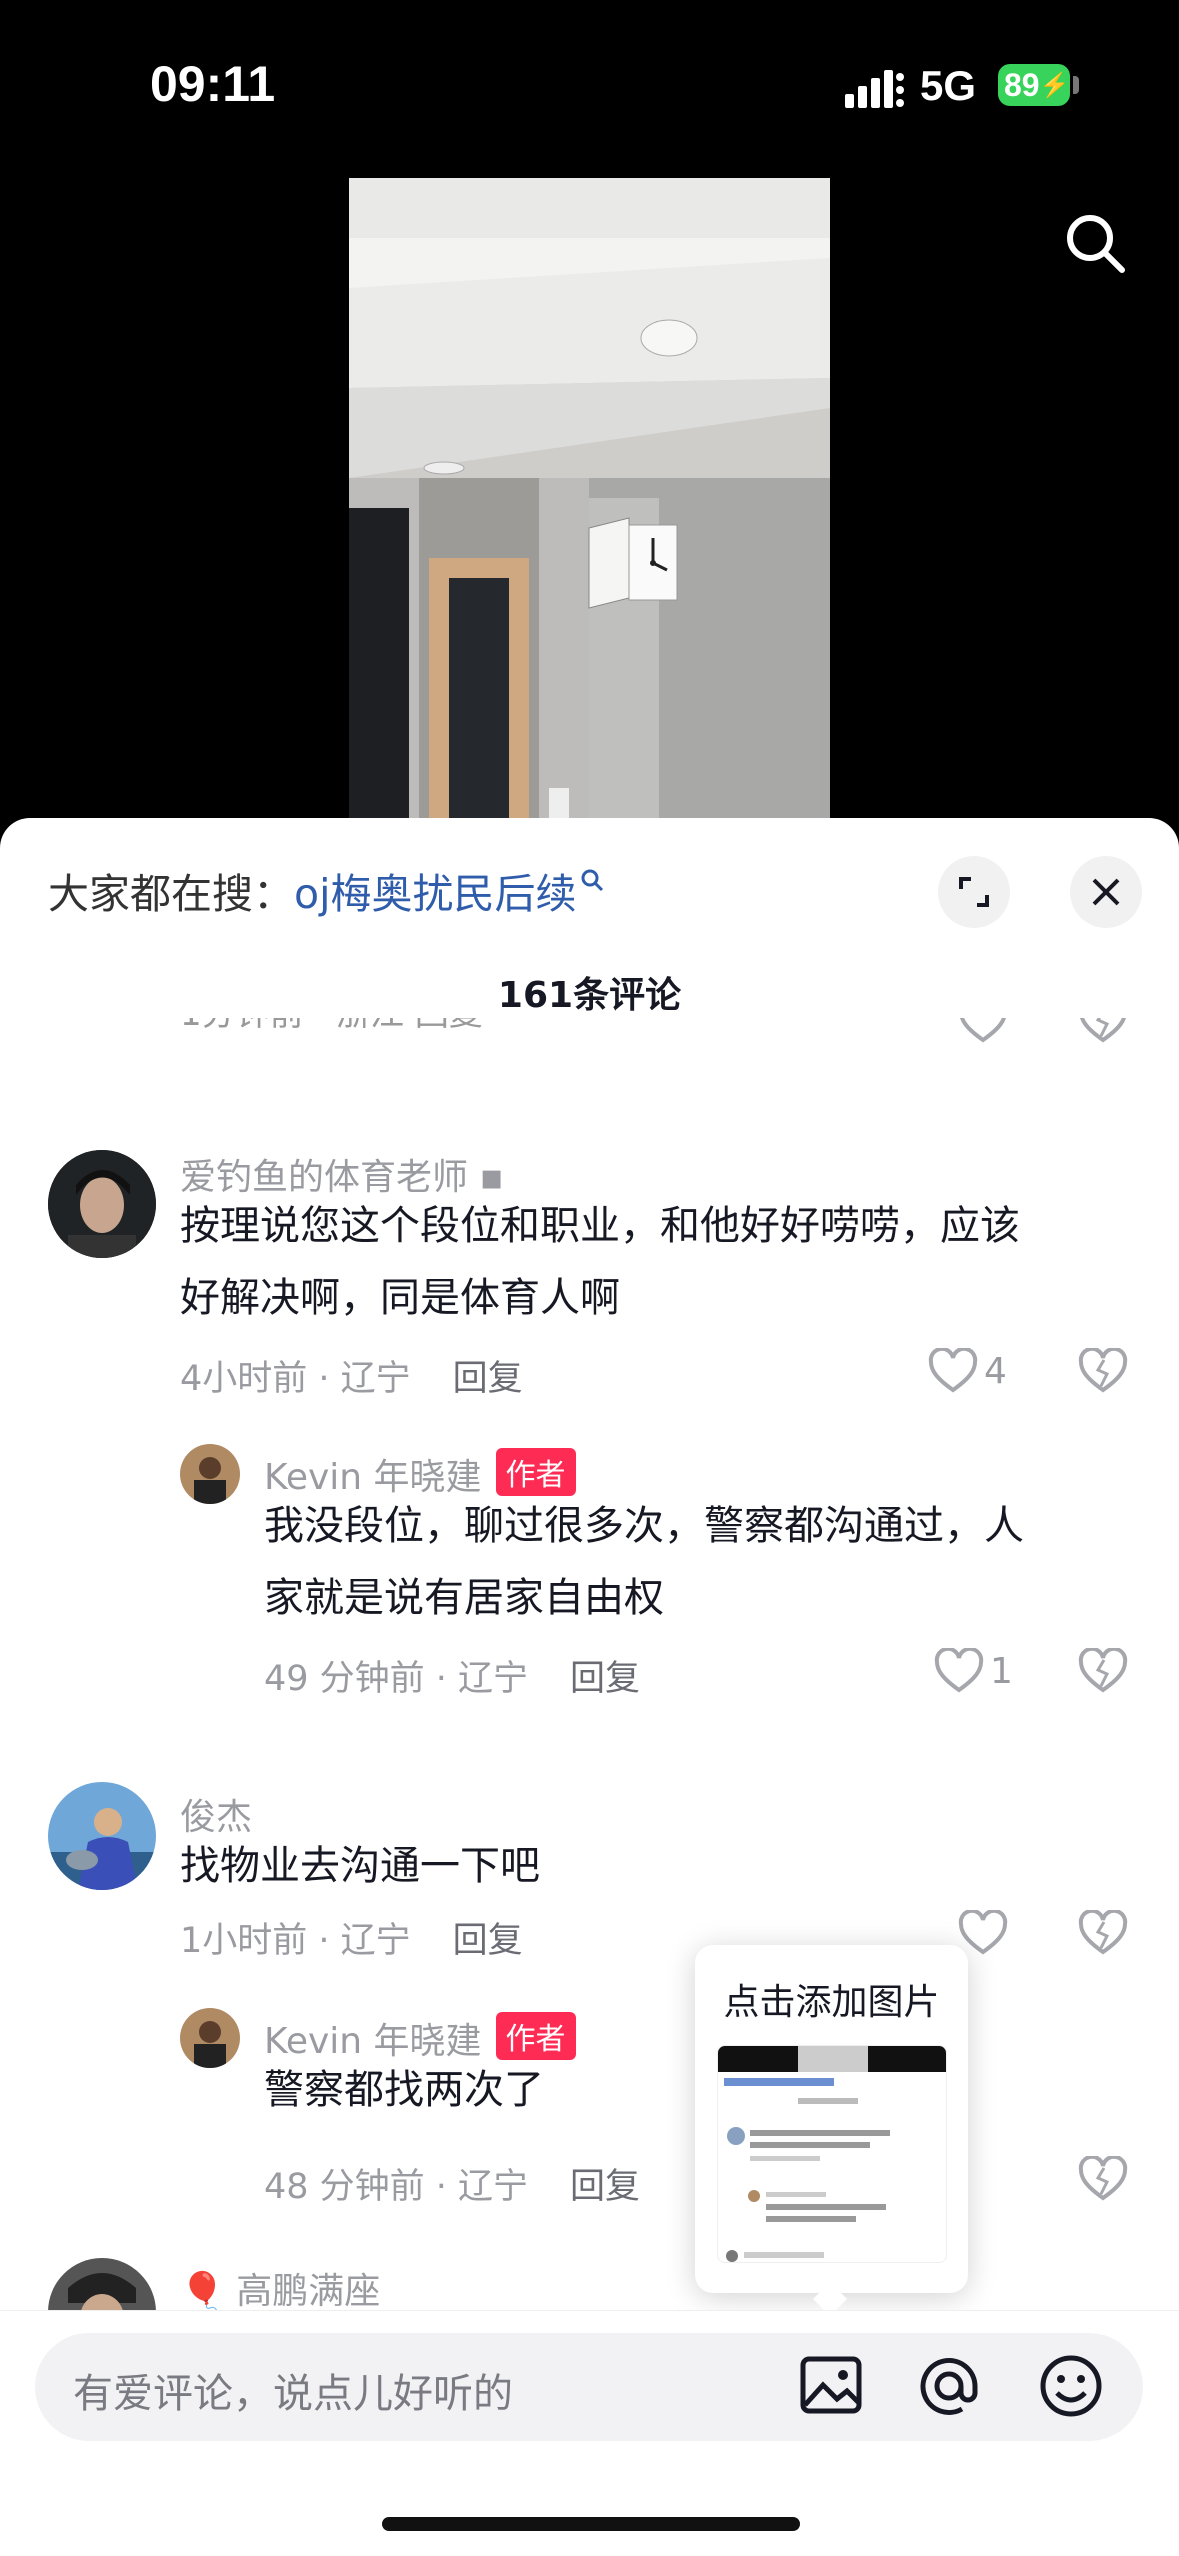  What do you see at coordinates (435, 894) in the screenshot?
I see `trending-keyword: oj梅奥扰民后续` at bounding box center [435, 894].